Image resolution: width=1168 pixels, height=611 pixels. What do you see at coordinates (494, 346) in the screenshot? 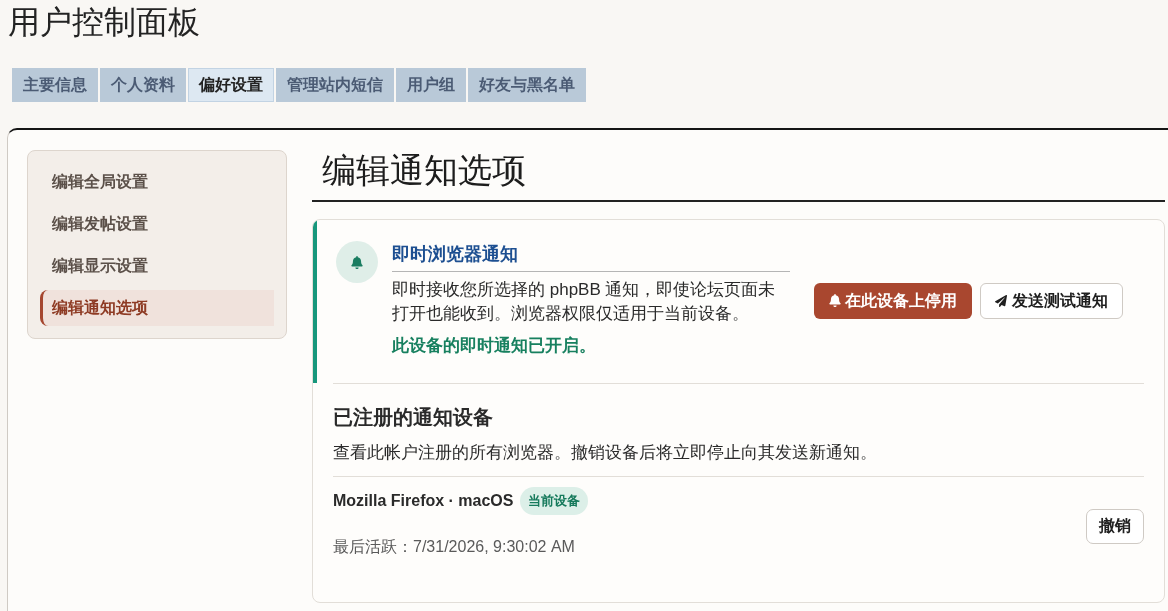
I see `push-status: 此设备的即时通知已开启。` at bounding box center [494, 346].